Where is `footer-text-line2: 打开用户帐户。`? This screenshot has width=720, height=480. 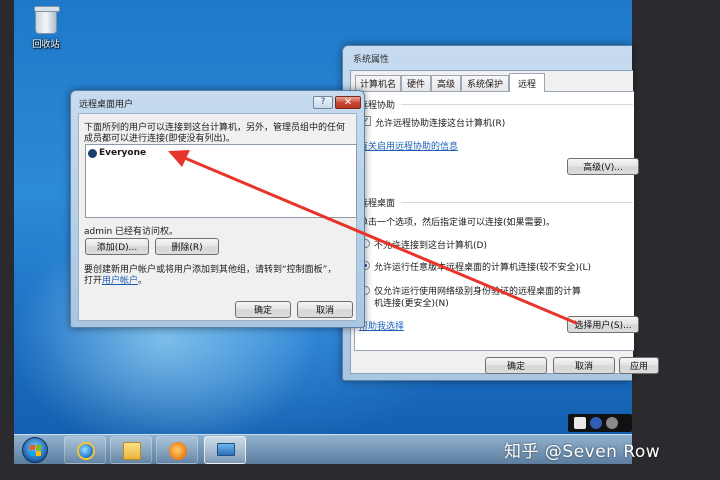 footer-text-line2: 打开用户帐户。 is located at coordinates (115, 279).